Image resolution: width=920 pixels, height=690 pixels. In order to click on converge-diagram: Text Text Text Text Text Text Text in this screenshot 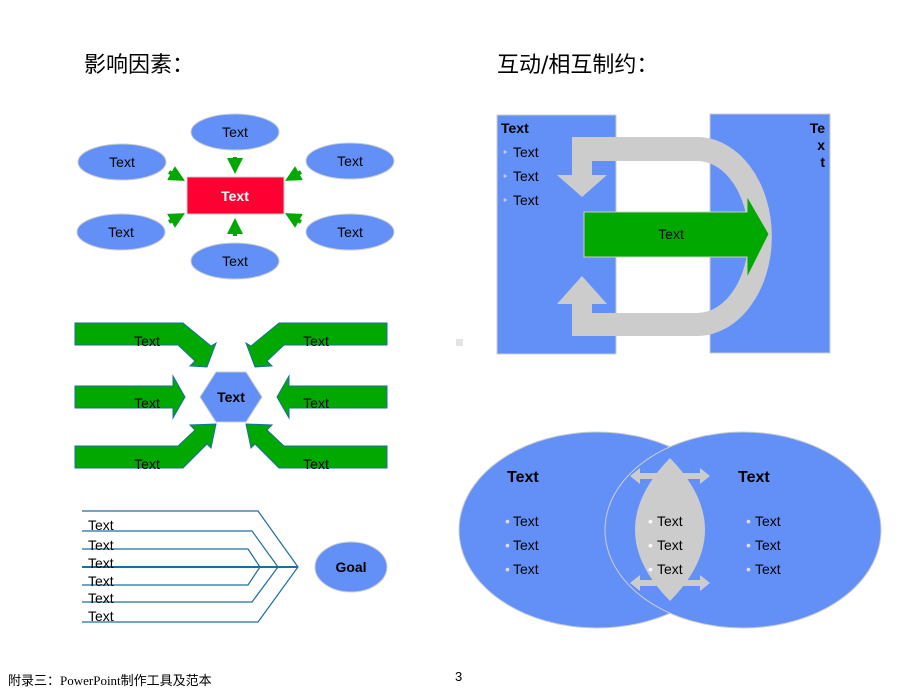, I will do `click(231, 397)`.